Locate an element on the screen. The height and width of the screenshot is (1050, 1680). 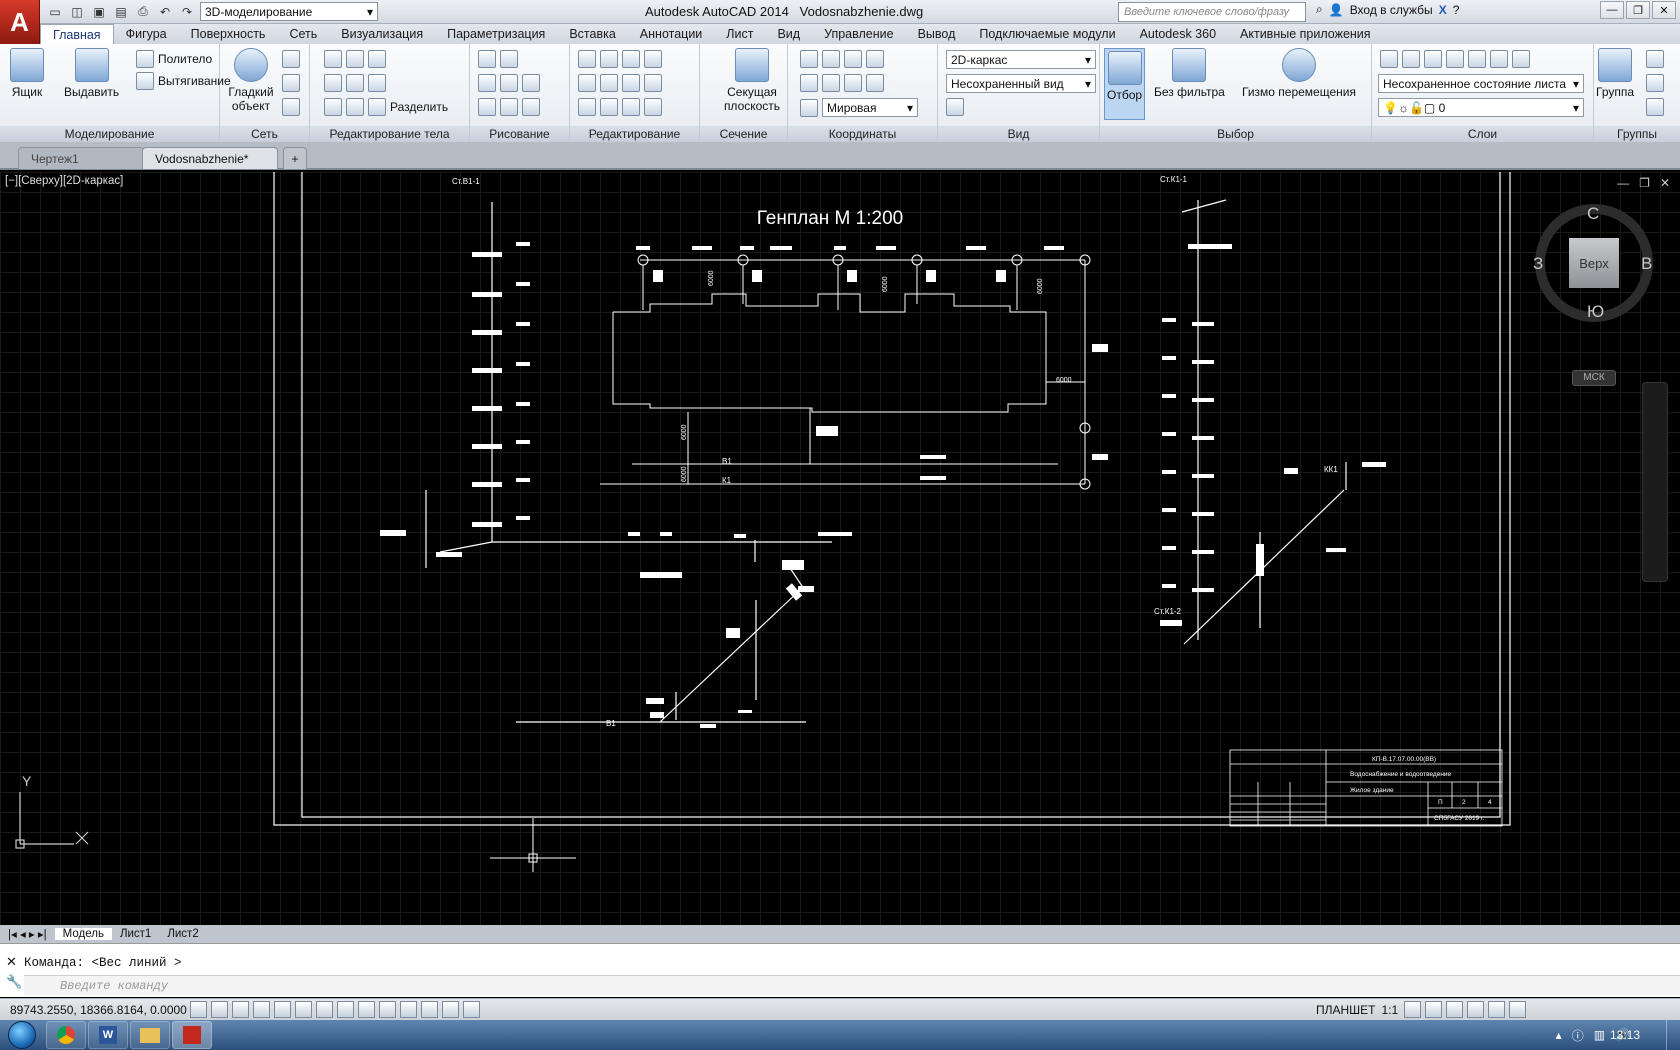
panel-title-draw: Рисование is located at coordinates (519, 134).